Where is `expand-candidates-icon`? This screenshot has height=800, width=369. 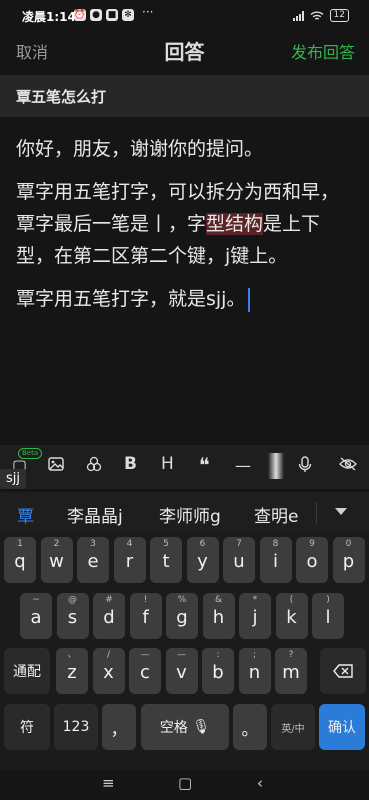
expand-candidates-icon is located at coordinates (341, 511).